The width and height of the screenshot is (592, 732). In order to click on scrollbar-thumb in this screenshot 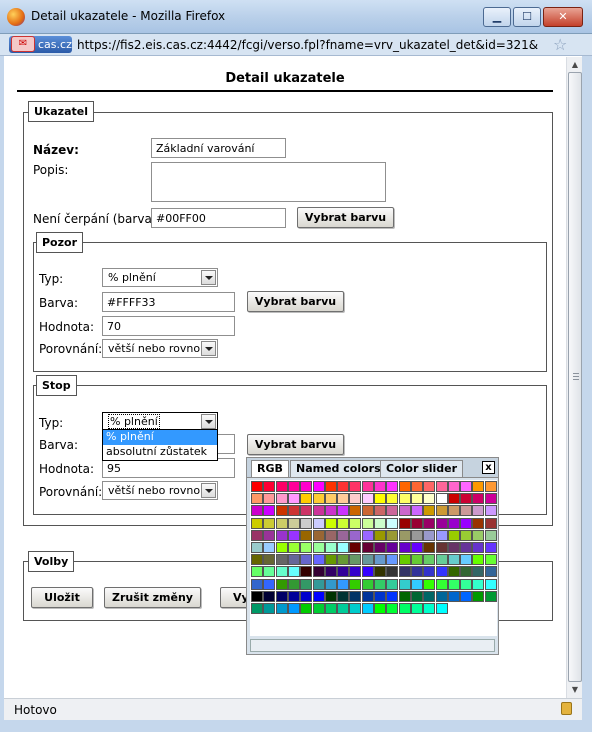, I will do `click(575, 377)`.